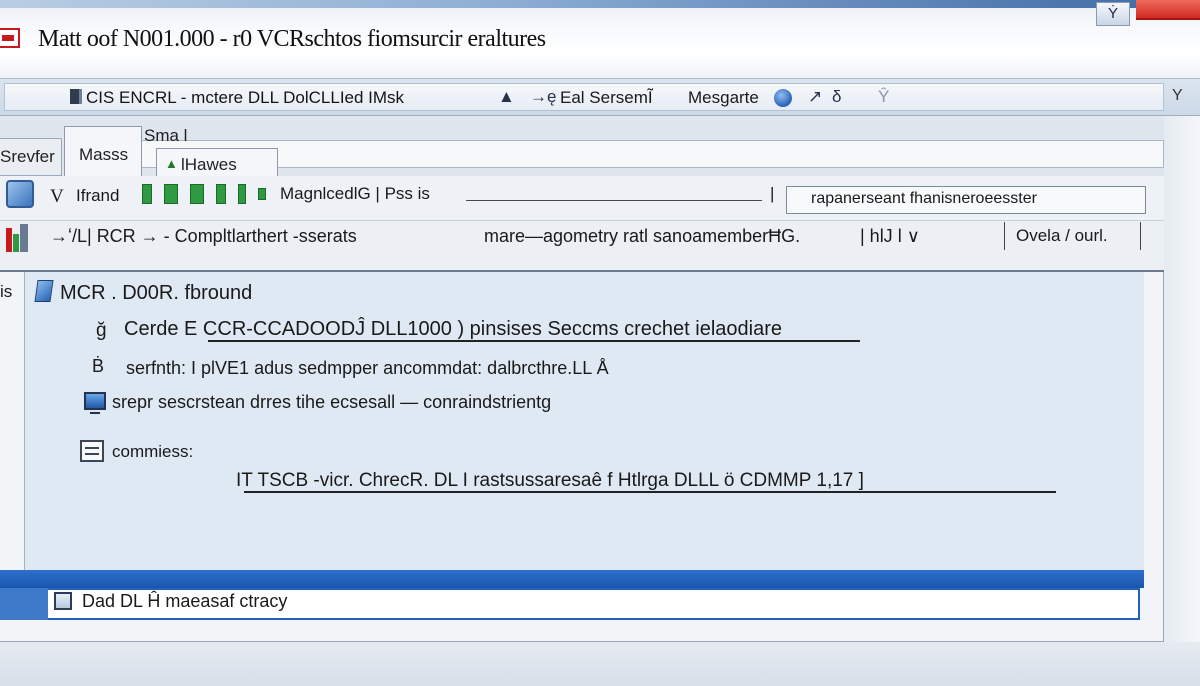  What do you see at coordinates (156, 293) in the screenshot?
I see `tree-root: MCR . D00R. fbround` at bounding box center [156, 293].